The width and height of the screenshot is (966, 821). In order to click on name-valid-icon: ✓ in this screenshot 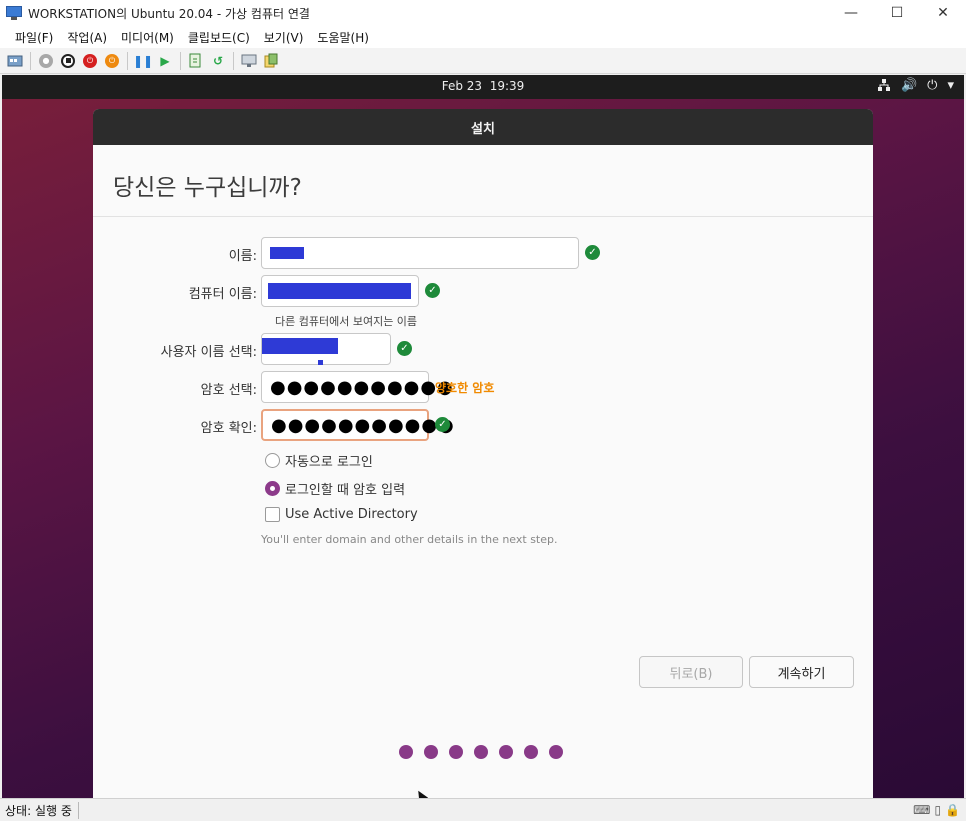, I will do `click(592, 252)`.